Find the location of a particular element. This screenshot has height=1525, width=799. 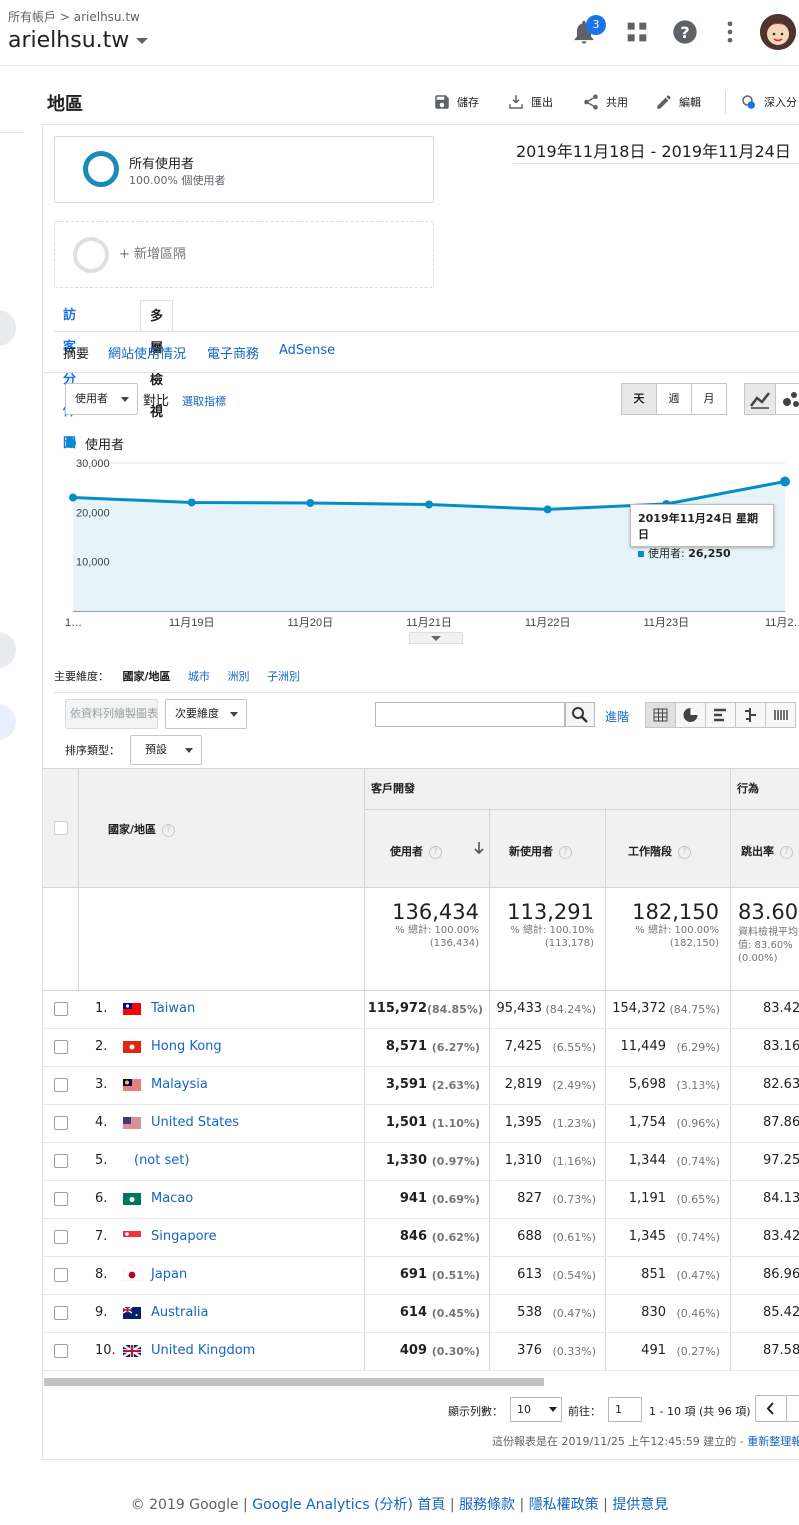

row-bounce-rate: 87.86% is located at coordinates (781, 1122).